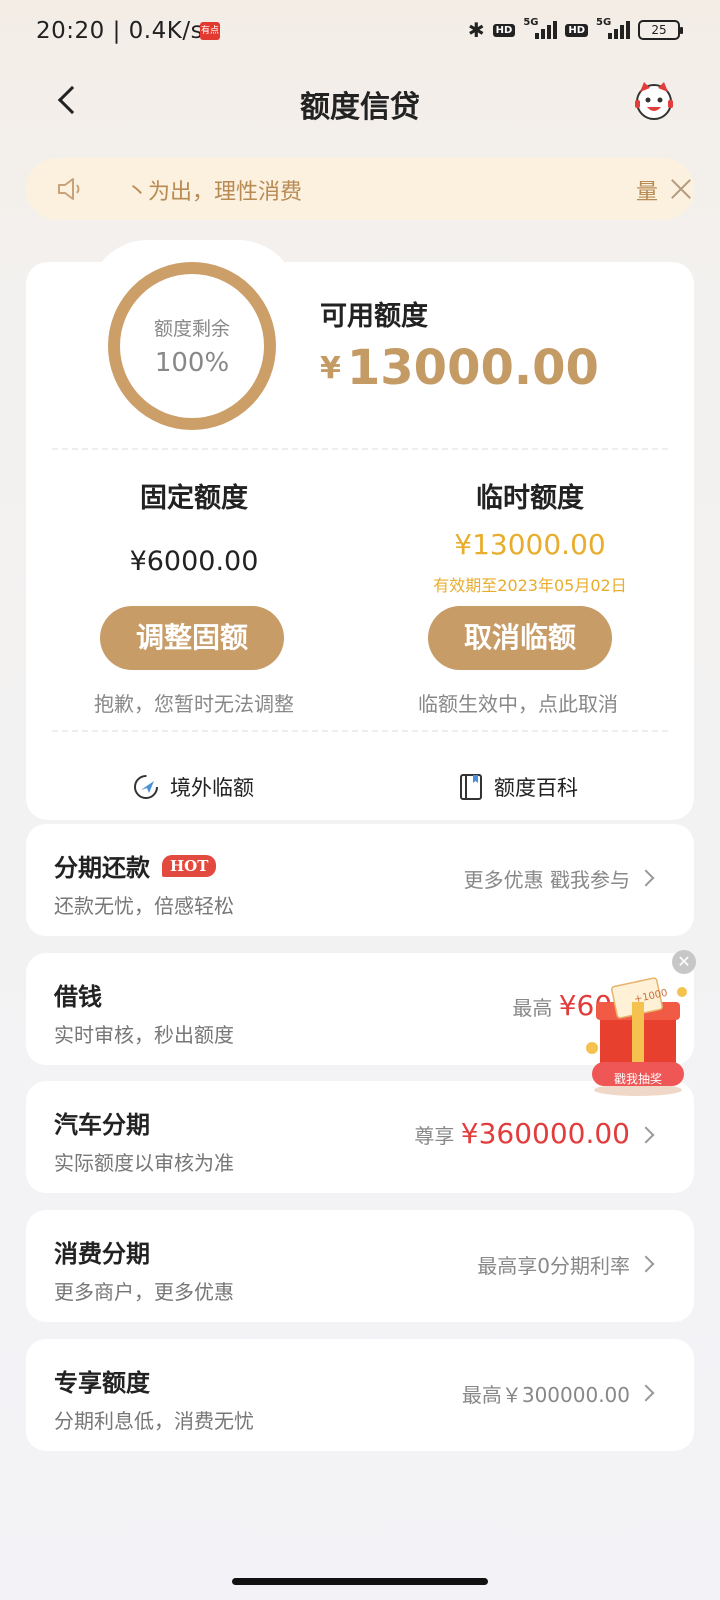 The height and width of the screenshot is (1600, 720). I want to click on signal-icon: 5G, so click(540, 28).